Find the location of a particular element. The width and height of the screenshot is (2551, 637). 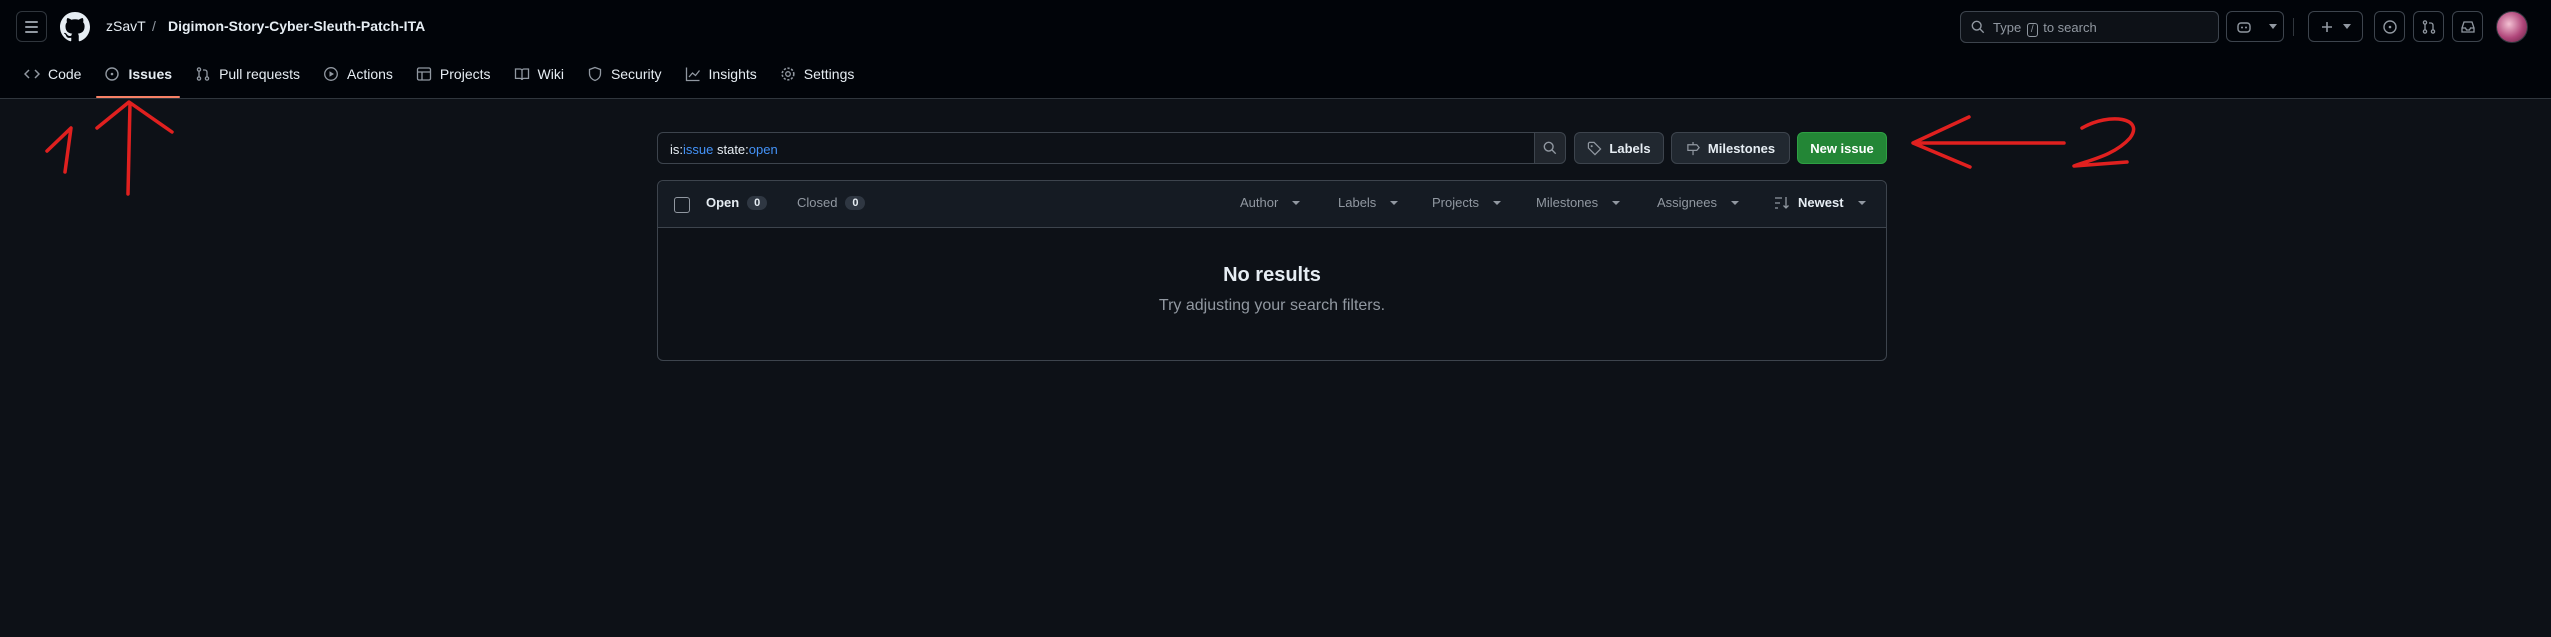

tab-pull-requests: Pull requests is located at coordinates (247, 74).